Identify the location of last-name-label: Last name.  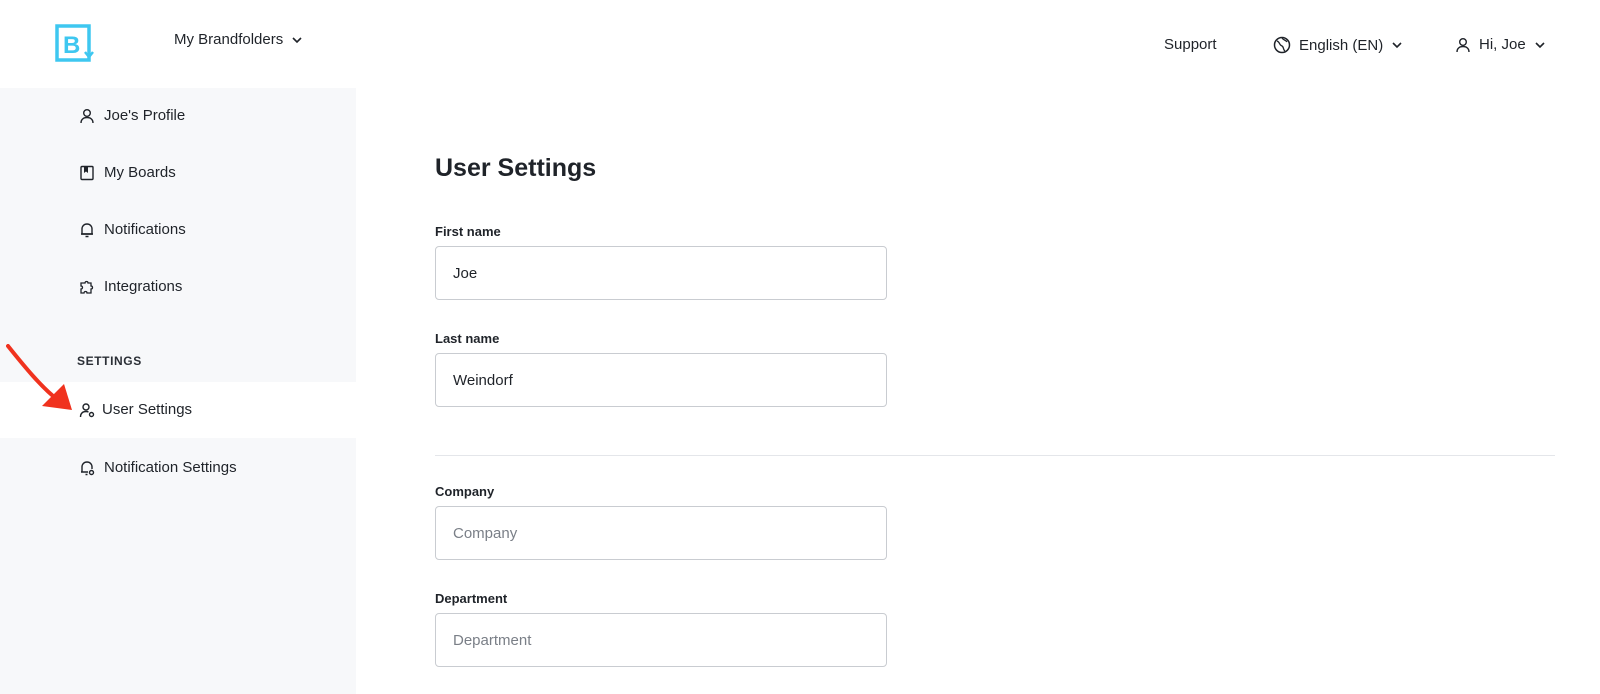
(467, 338).